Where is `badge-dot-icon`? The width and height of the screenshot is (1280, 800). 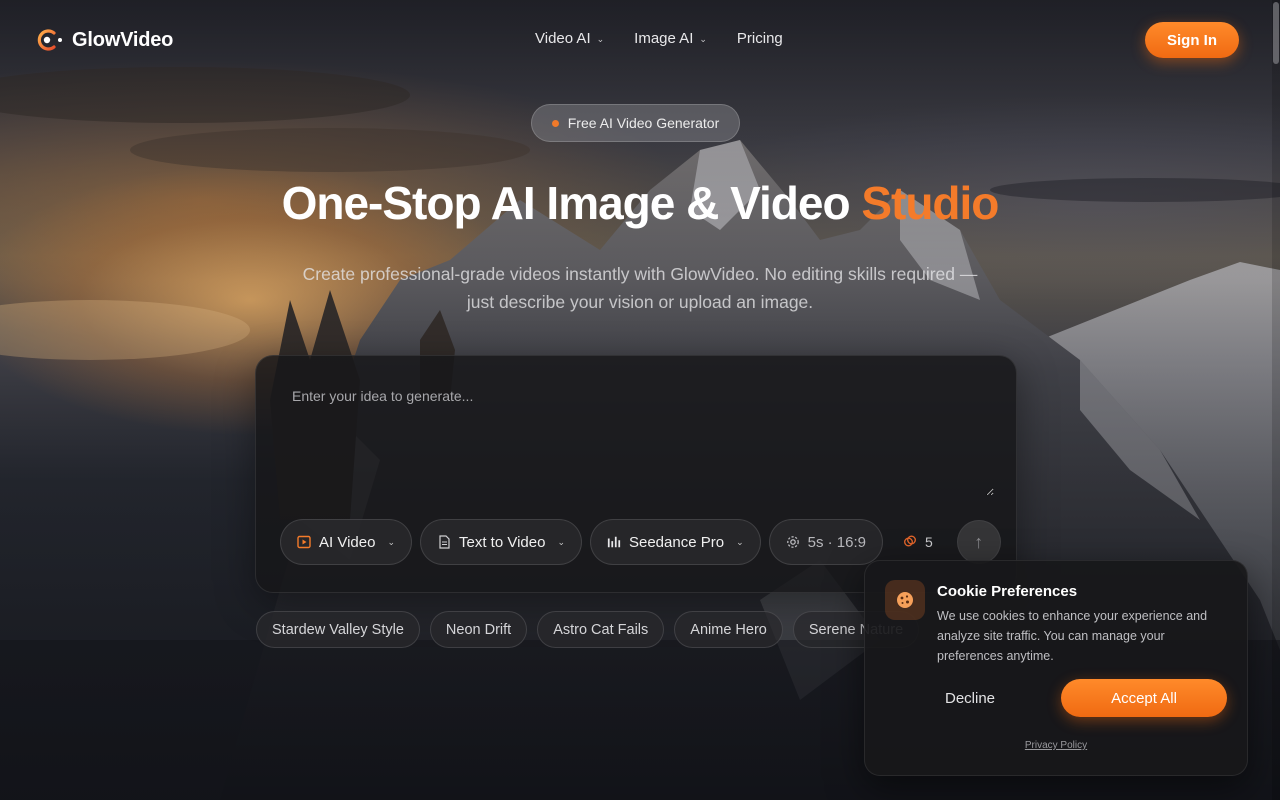 badge-dot-icon is located at coordinates (555, 123).